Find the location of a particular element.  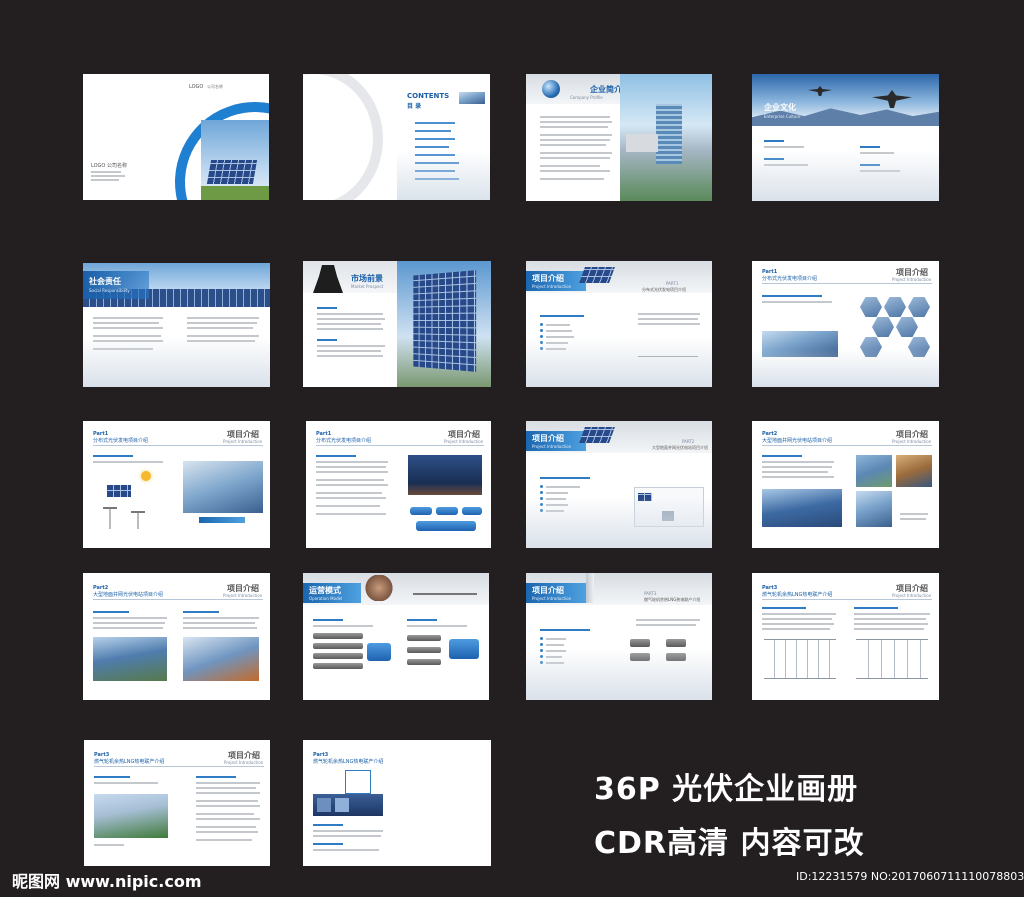

p2-sub: Project Introduction is located at coordinates (552, 446).